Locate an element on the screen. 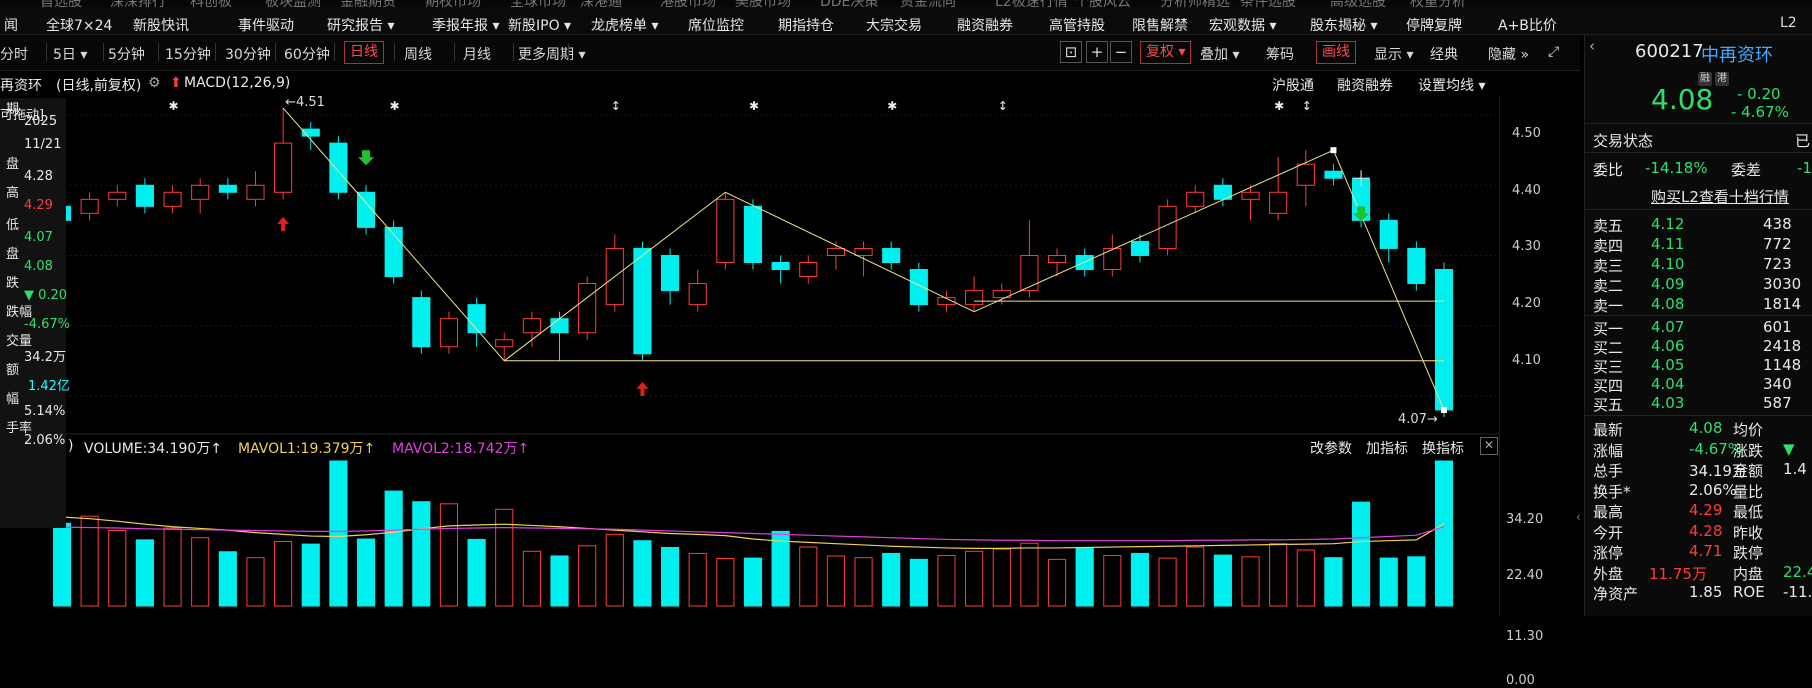 The width and height of the screenshot is (1812, 688). nav-item: 融资融券 is located at coordinates (985, 25).